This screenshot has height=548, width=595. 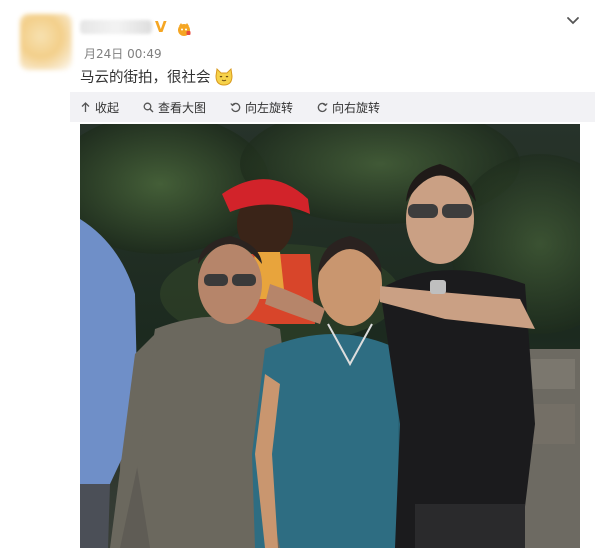 I want to click on post-timestamp: 月24日 00:49, so click(x=123, y=53).